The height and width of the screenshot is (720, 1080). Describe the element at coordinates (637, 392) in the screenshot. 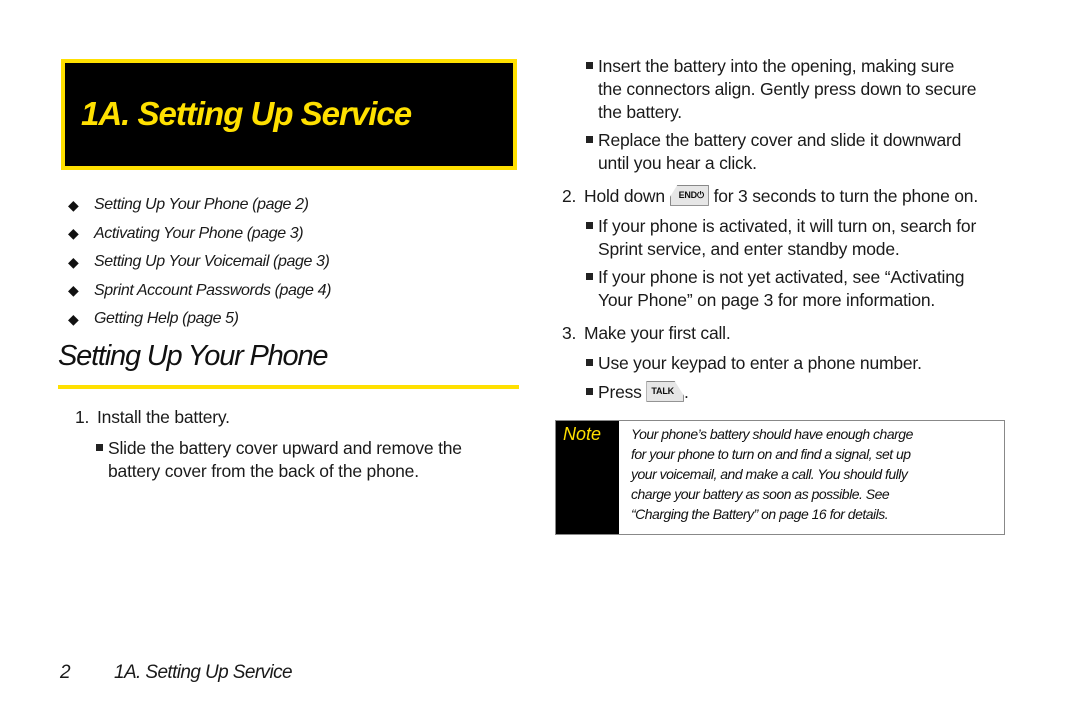

I see `step-3-bullet-2: Press TALK.` at that location.